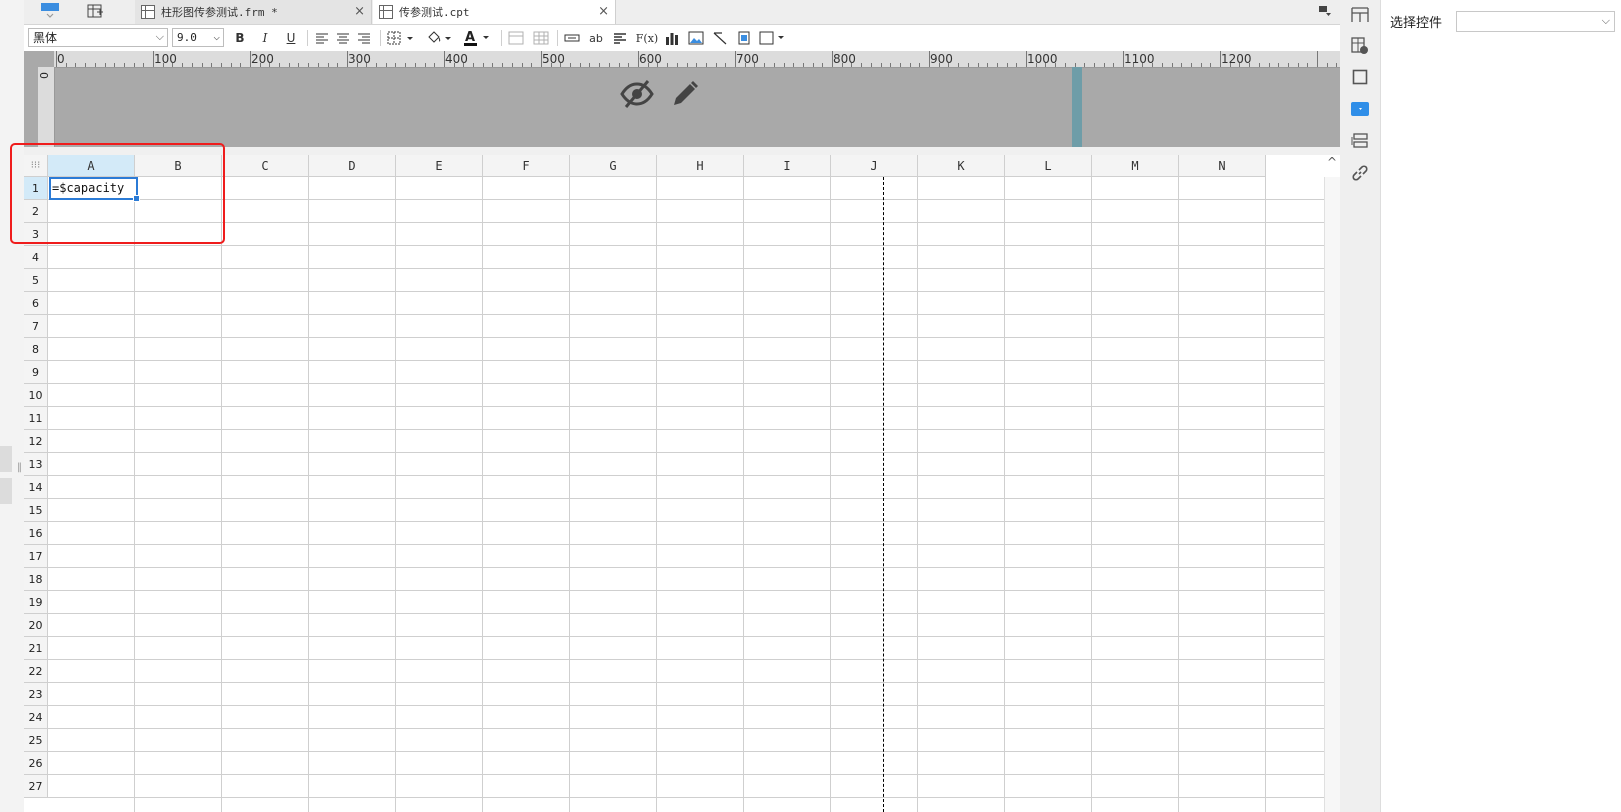  I want to click on align-center-button, so click(343, 38).